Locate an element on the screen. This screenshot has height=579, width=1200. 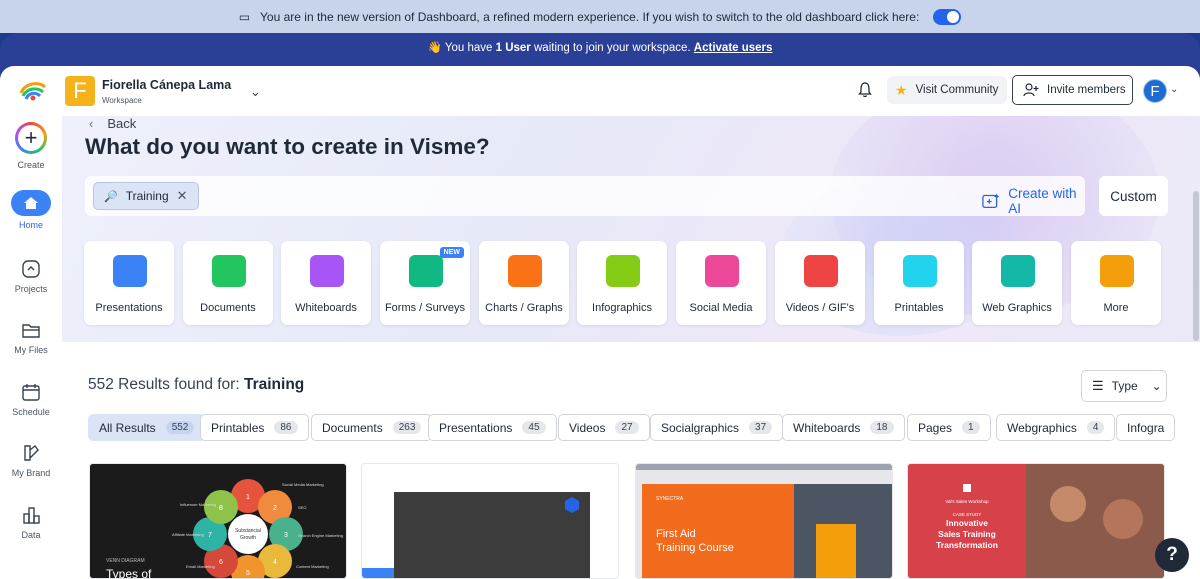
category-charts-graphs: Charts / Graphs is located at coordinates (524, 283).